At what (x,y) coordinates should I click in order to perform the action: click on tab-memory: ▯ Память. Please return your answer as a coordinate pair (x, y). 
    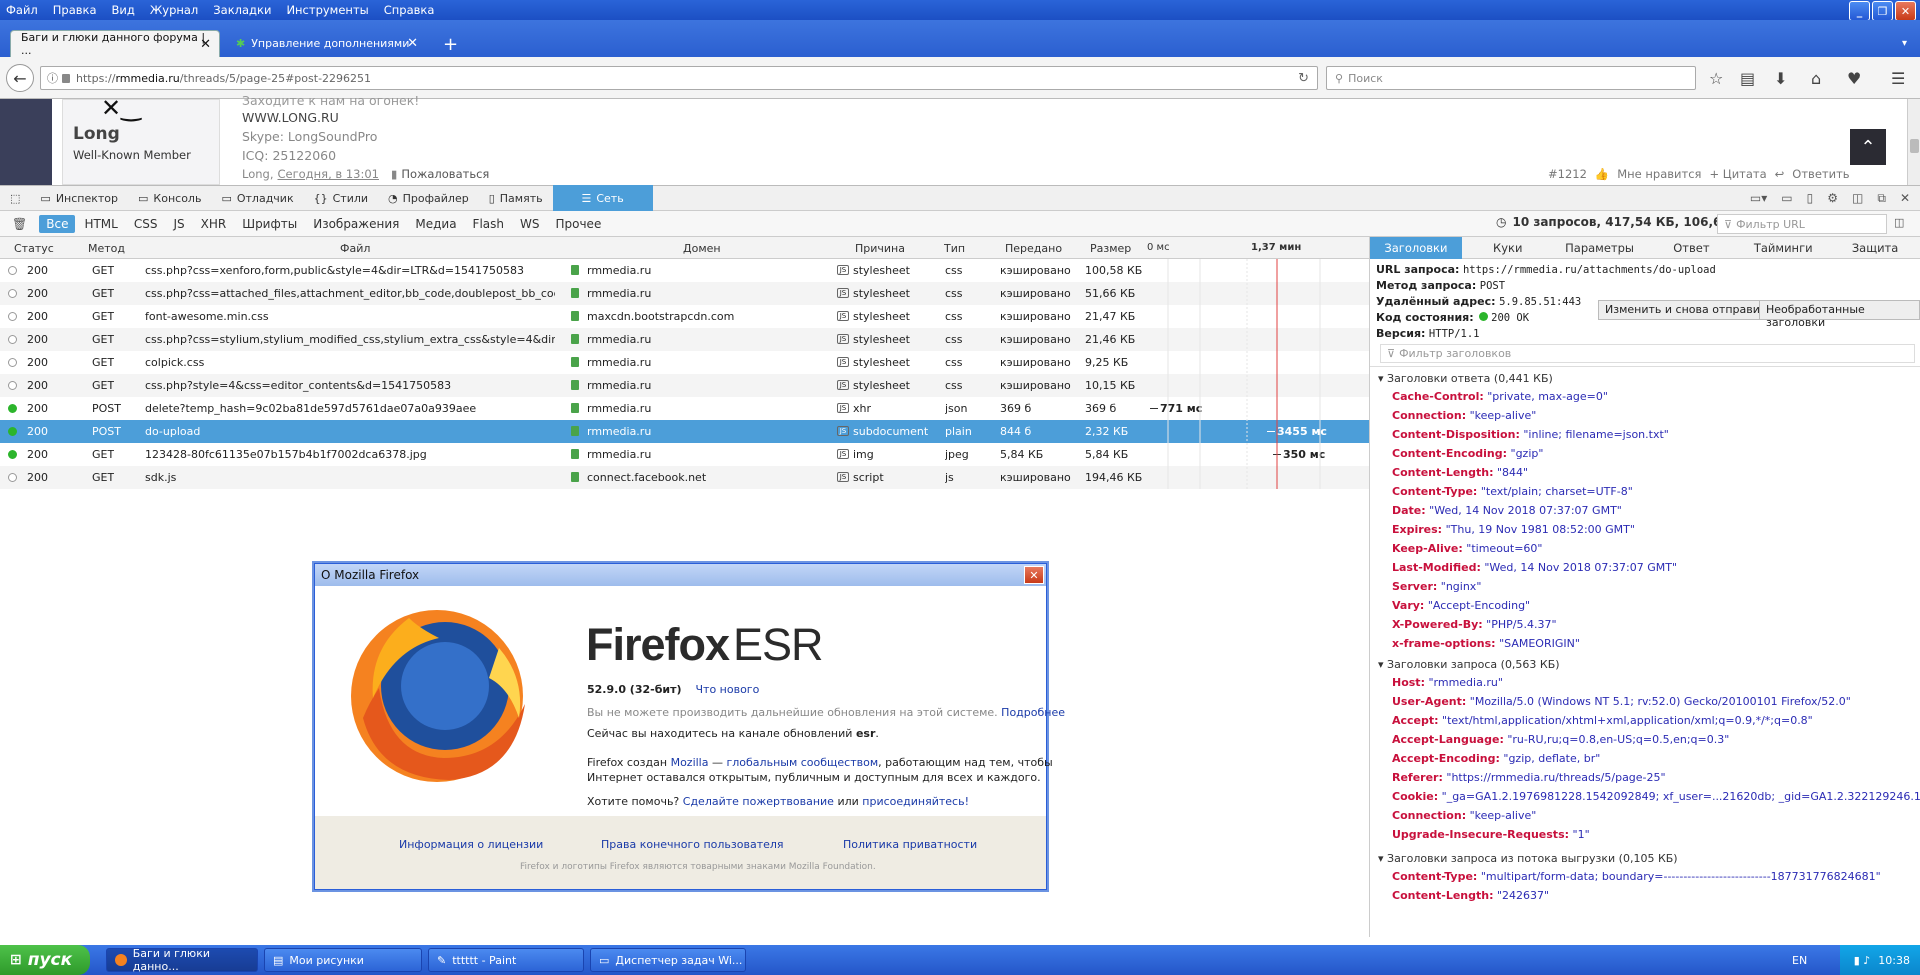
    Looking at the image, I should click on (516, 198).